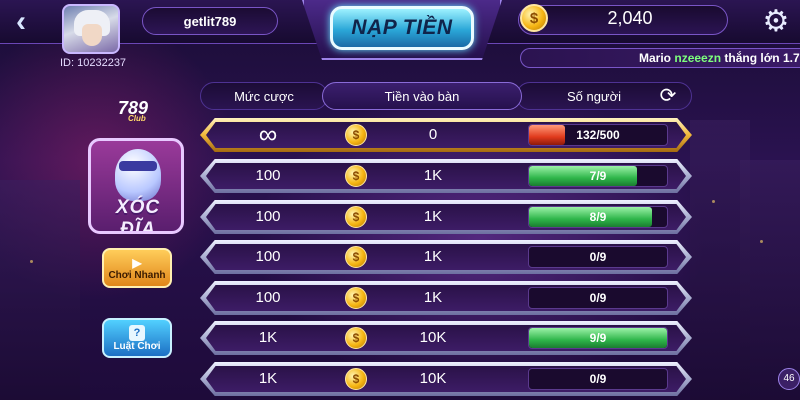 This screenshot has width=800, height=400. I want to click on username-display: getlit789, so click(210, 21).